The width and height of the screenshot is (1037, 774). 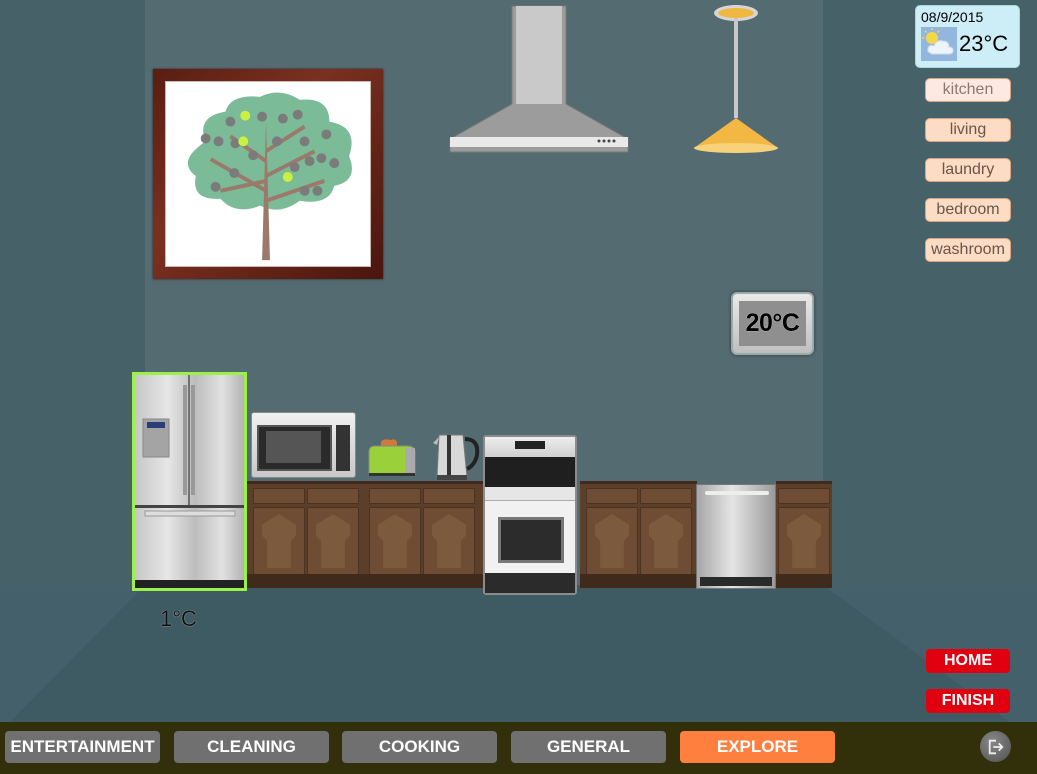 I want to click on range-hood, so click(x=539, y=79).